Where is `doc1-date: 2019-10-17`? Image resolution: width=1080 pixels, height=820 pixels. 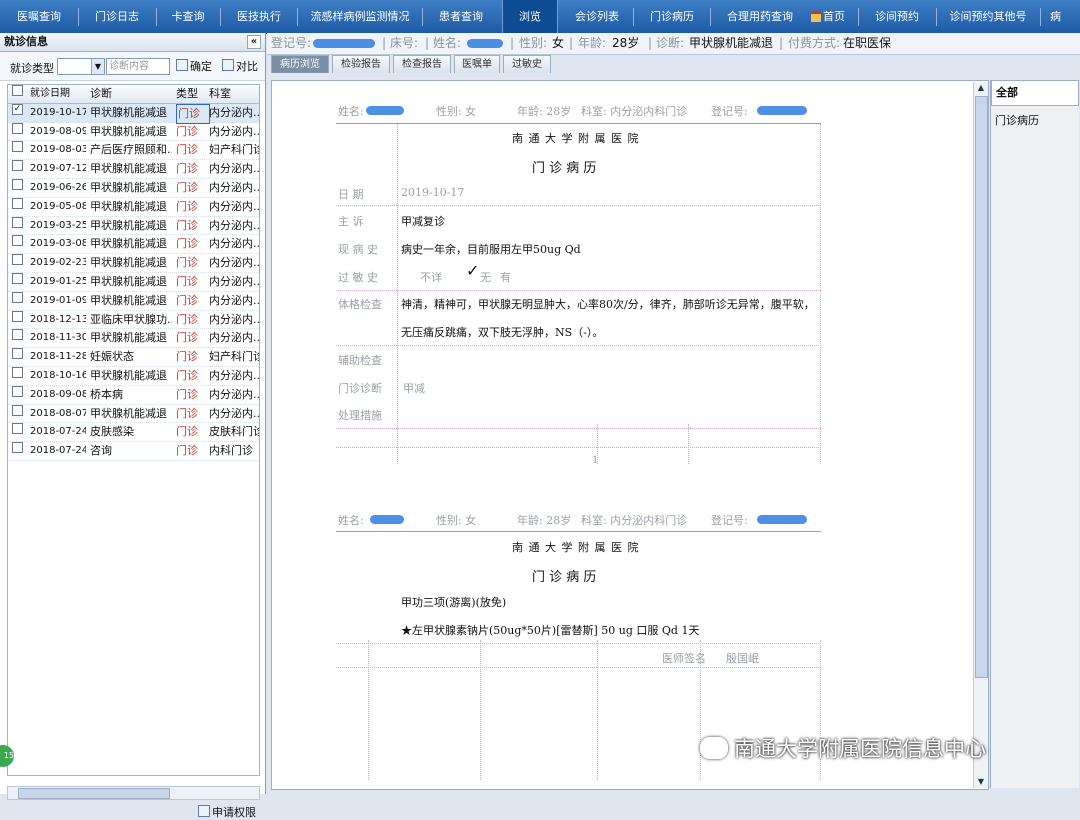 doc1-date: 2019-10-17 is located at coordinates (433, 192).